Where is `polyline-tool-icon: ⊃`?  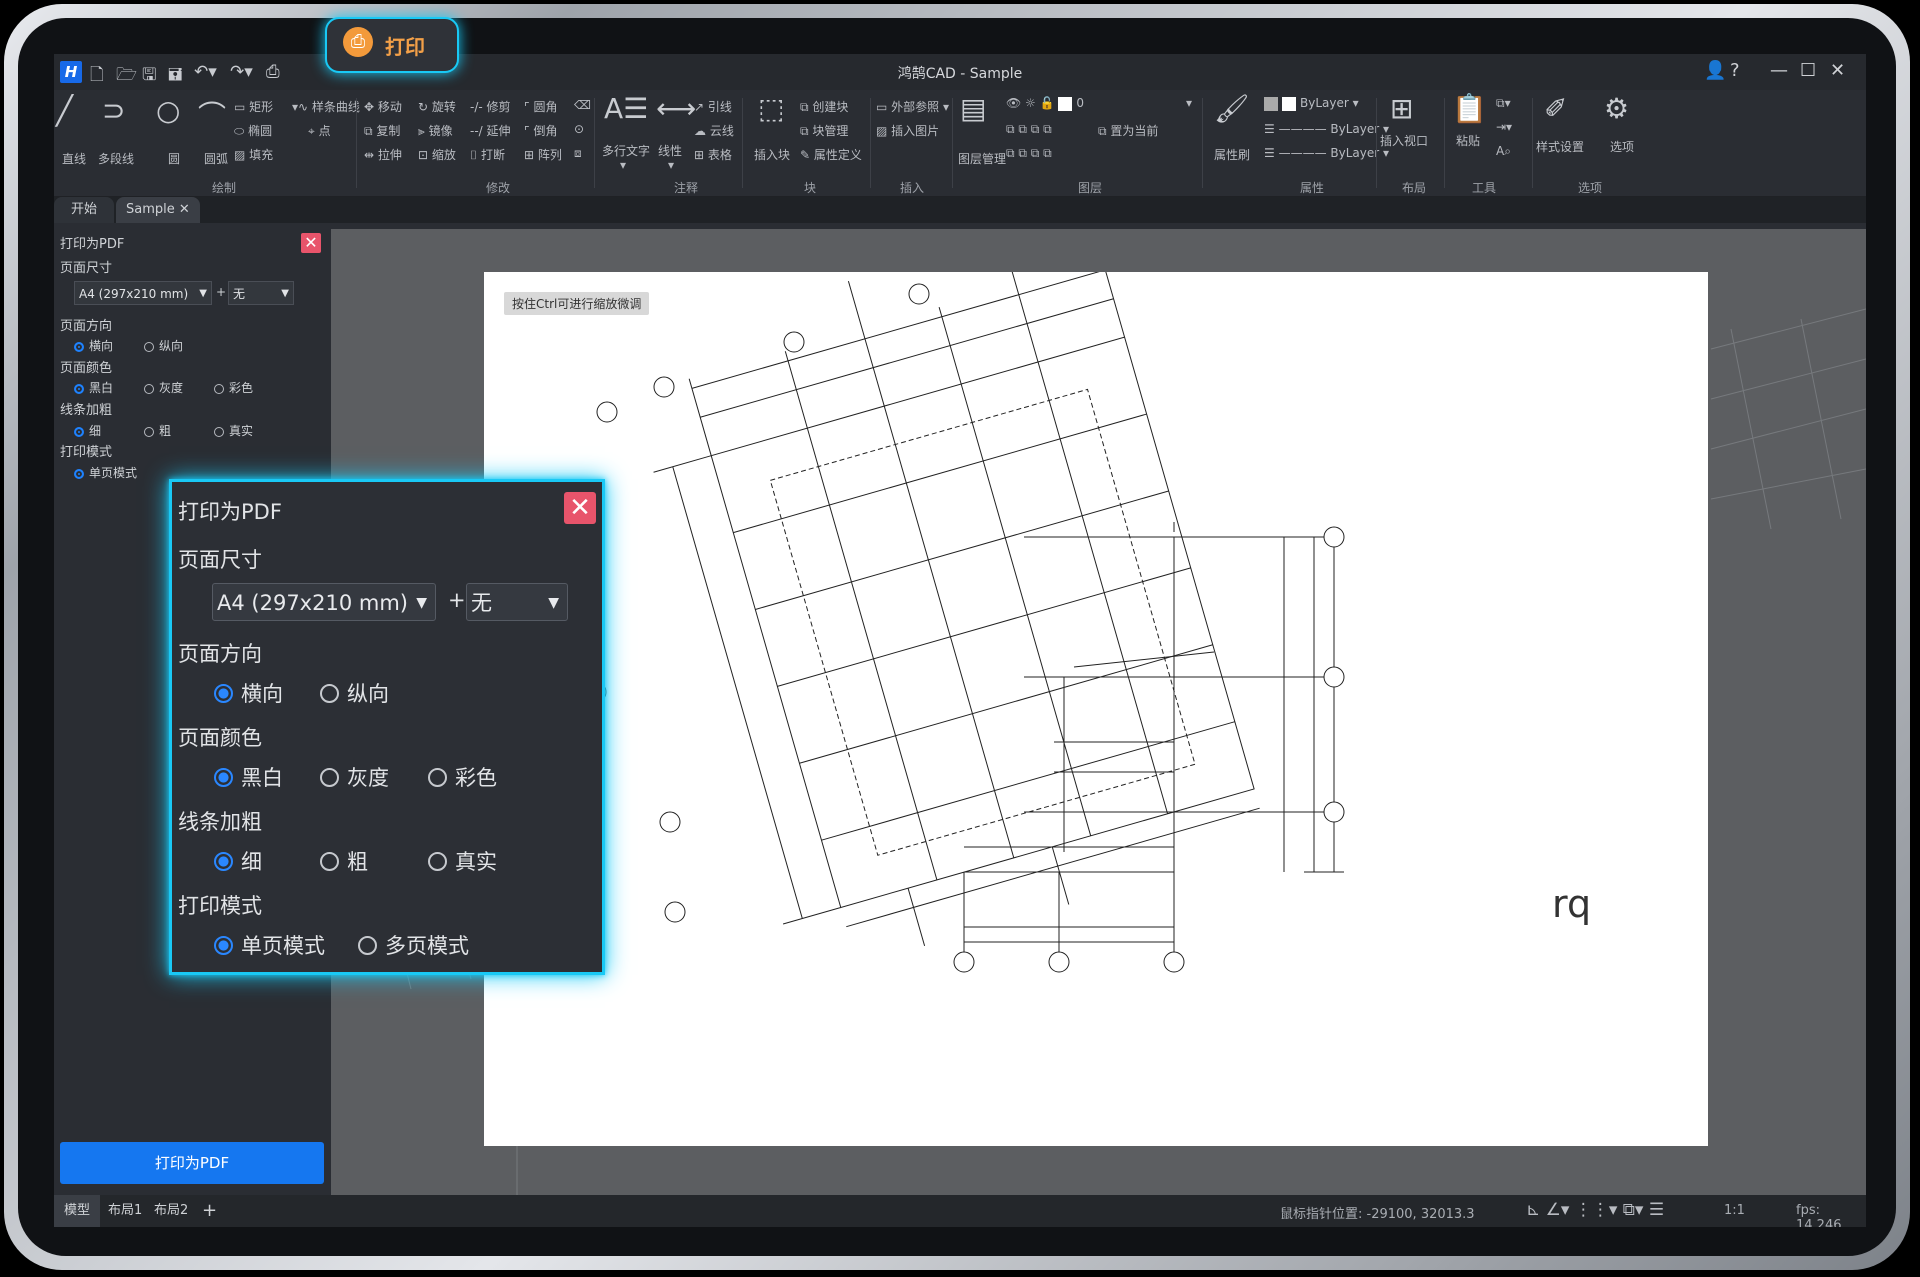
polyline-tool-icon: ⊃ is located at coordinates (113, 110).